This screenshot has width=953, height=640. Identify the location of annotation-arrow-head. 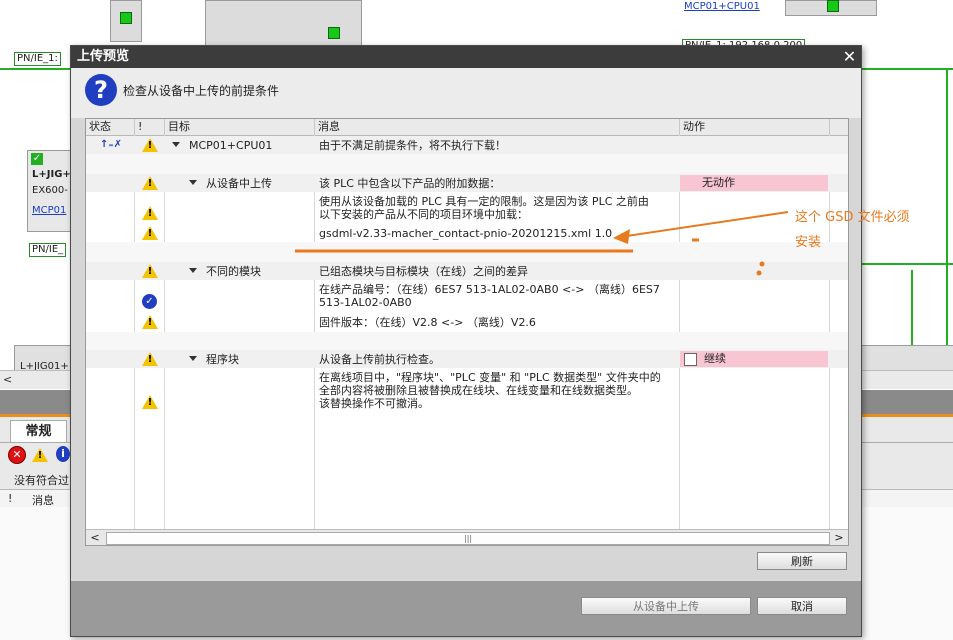
(621, 236).